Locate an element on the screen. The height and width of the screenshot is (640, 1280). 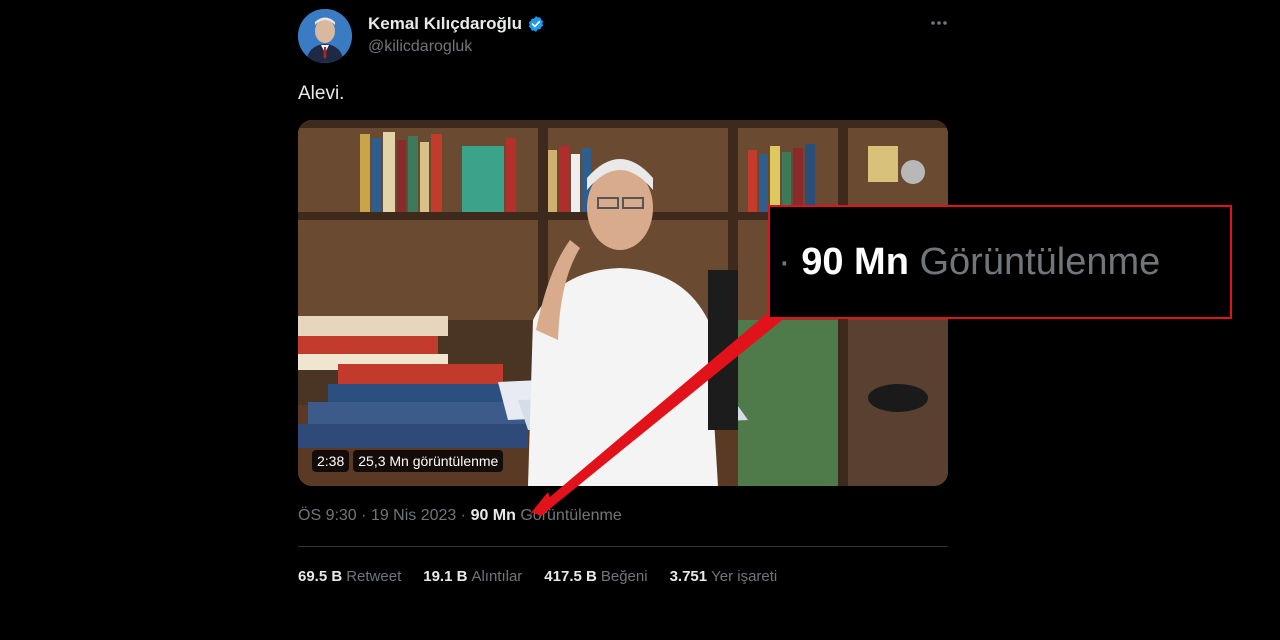
video-duration: 2:38 is located at coordinates (331, 461).